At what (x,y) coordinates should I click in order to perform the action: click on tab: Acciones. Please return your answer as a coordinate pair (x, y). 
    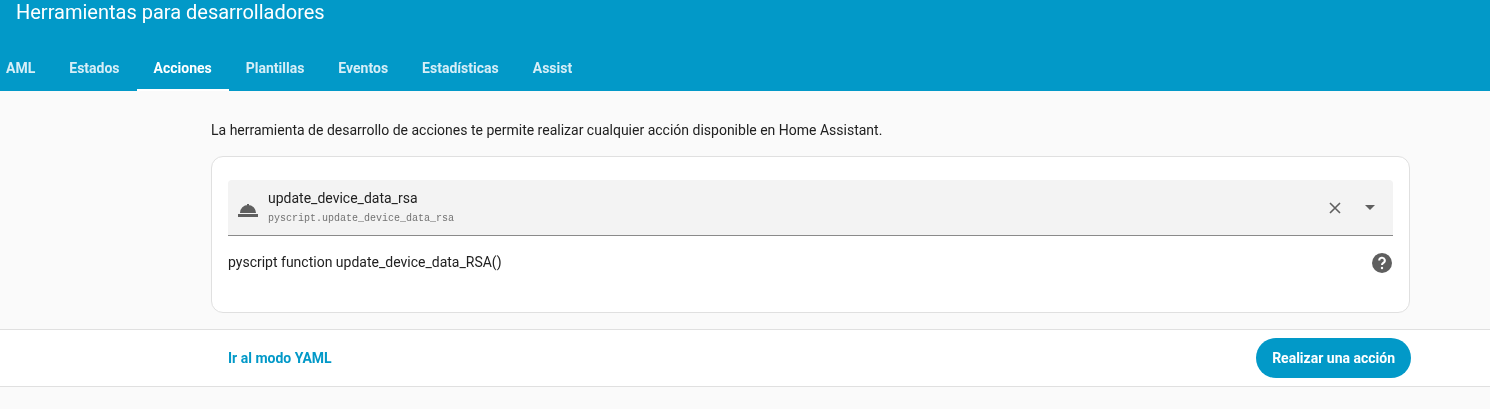
    Looking at the image, I should click on (182, 69).